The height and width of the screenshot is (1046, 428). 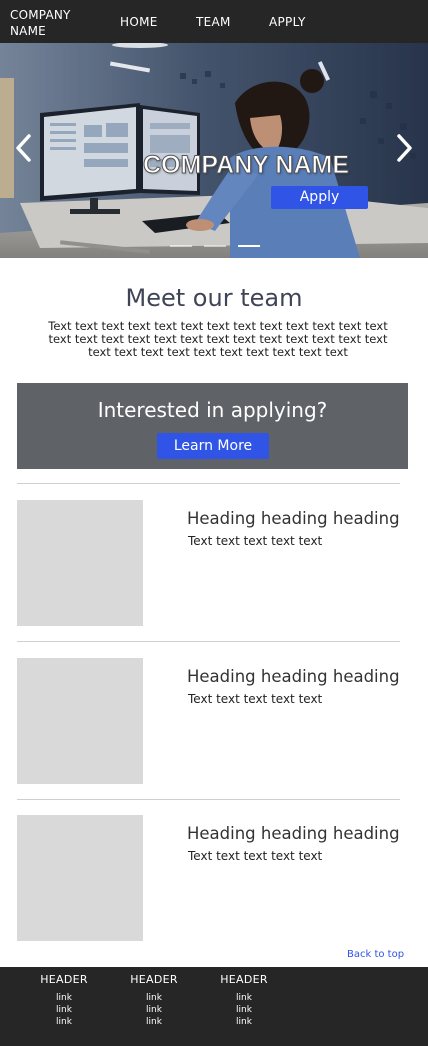 What do you see at coordinates (23, 148) in the screenshot?
I see `chevron-left-icon` at bounding box center [23, 148].